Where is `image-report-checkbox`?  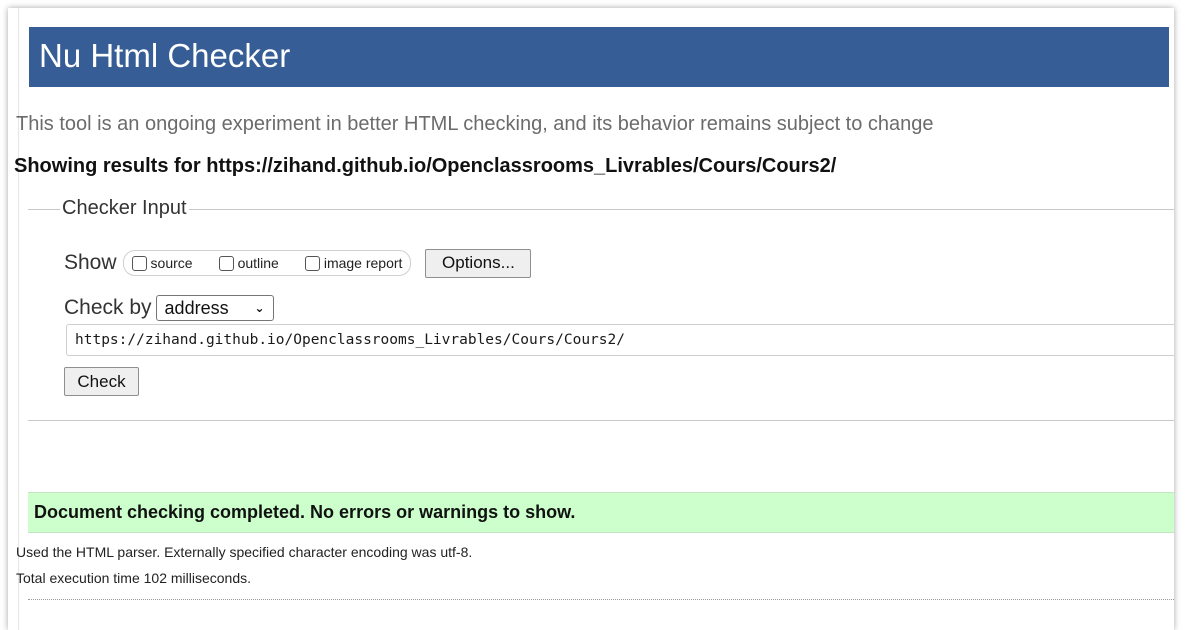 image-report-checkbox is located at coordinates (312, 263).